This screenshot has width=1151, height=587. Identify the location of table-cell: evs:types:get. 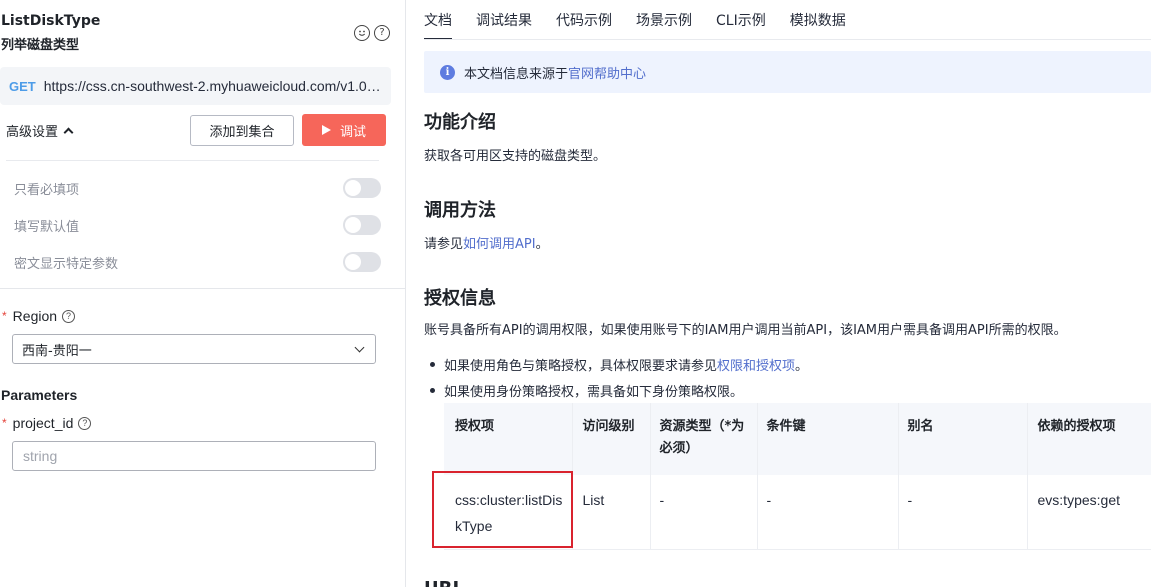
(1089, 512).